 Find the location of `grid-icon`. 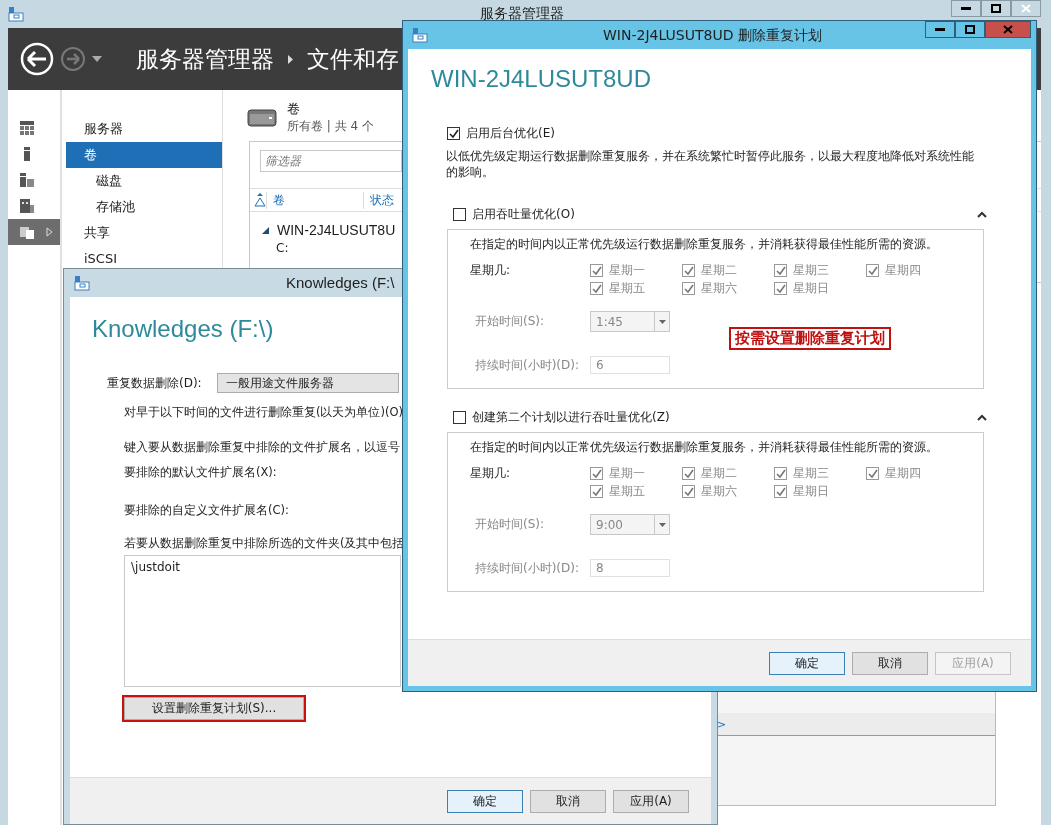

grid-icon is located at coordinates (27, 128).